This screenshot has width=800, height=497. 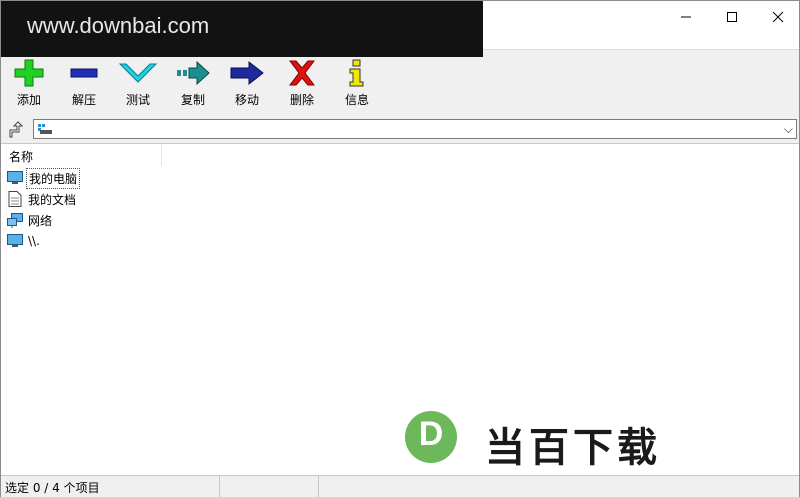 What do you see at coordinates (34, 241) in the screenshot?
I see `list-item-name: \\.` at bounding box center [34, 241].